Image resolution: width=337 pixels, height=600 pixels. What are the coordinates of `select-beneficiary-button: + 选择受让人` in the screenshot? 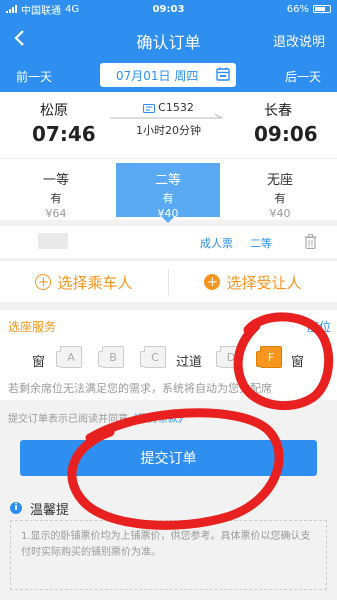 It's located at (253, 282).